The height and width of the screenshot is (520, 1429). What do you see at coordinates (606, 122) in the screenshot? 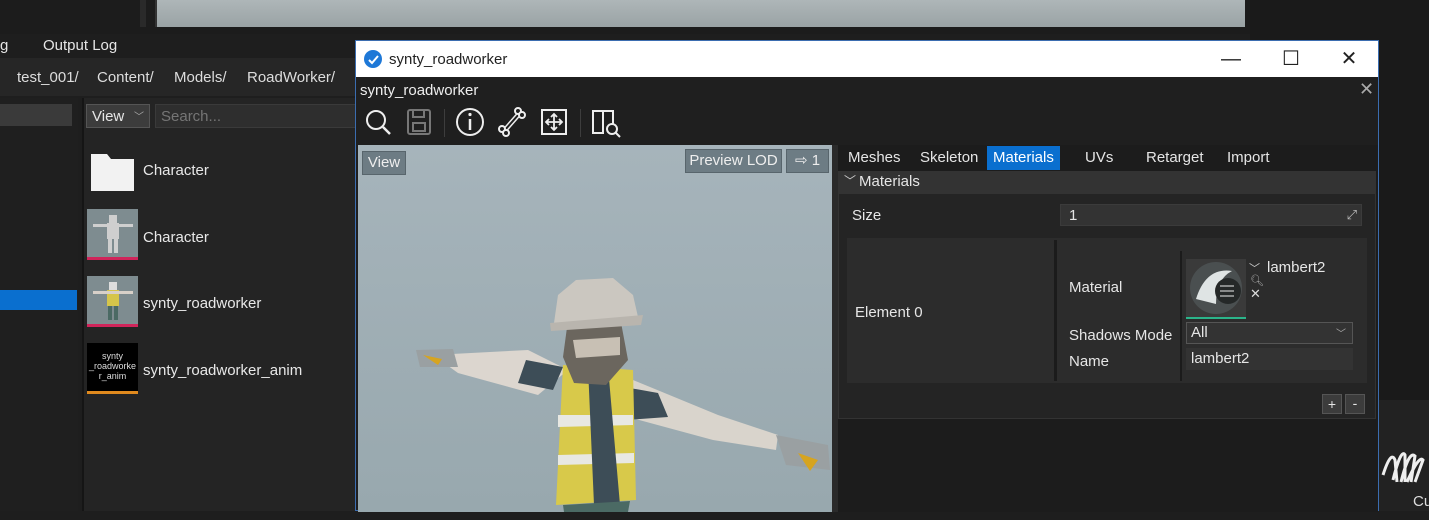
I see `docs-search-icon` at bounding box center [606, 122].